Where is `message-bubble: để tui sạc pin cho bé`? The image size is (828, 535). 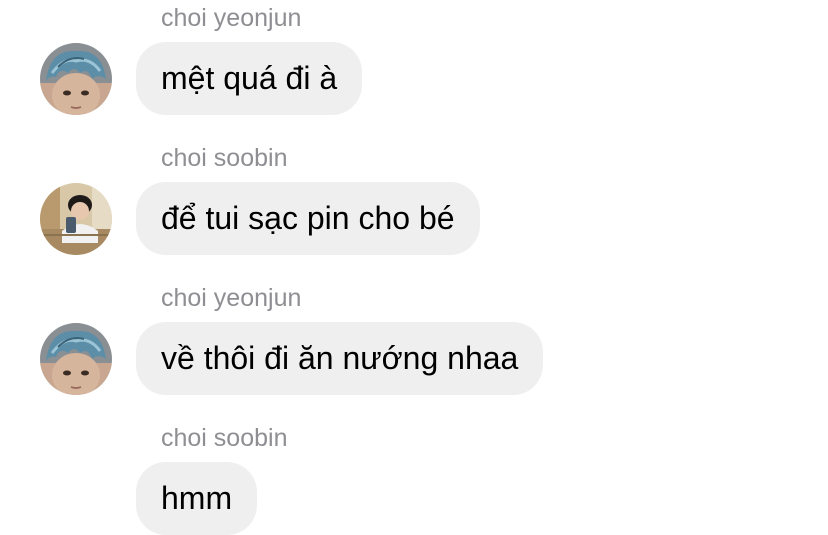
message-bubble: để tui sạc pin cho bé is located at coordinates (308, 218).